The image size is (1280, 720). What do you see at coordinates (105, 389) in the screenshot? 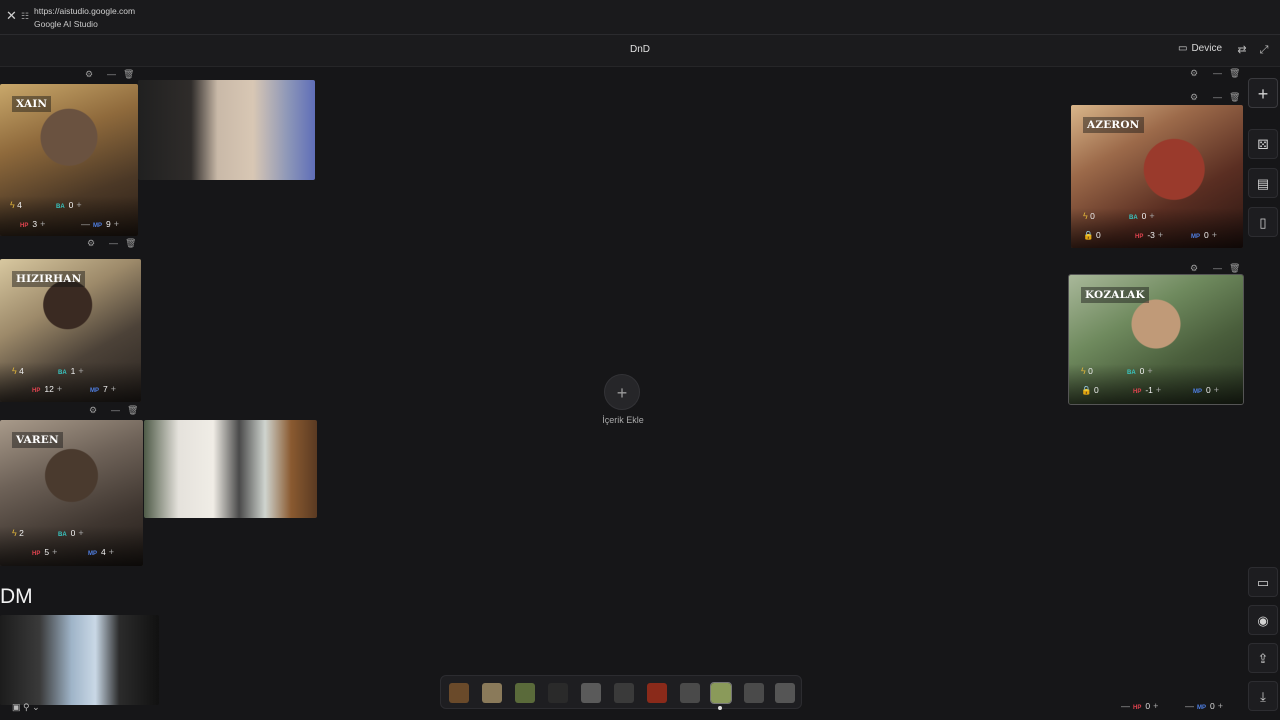
I see `mp-value: 7` at bounding box center [105, 389].